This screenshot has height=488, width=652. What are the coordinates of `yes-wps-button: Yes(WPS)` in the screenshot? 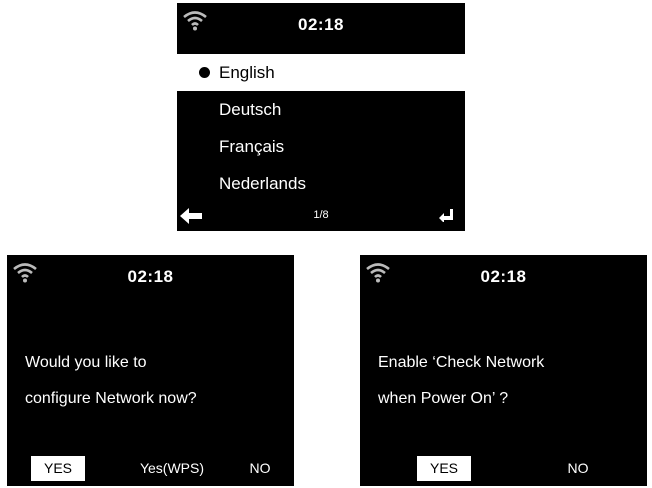 It's located at (172, 468).